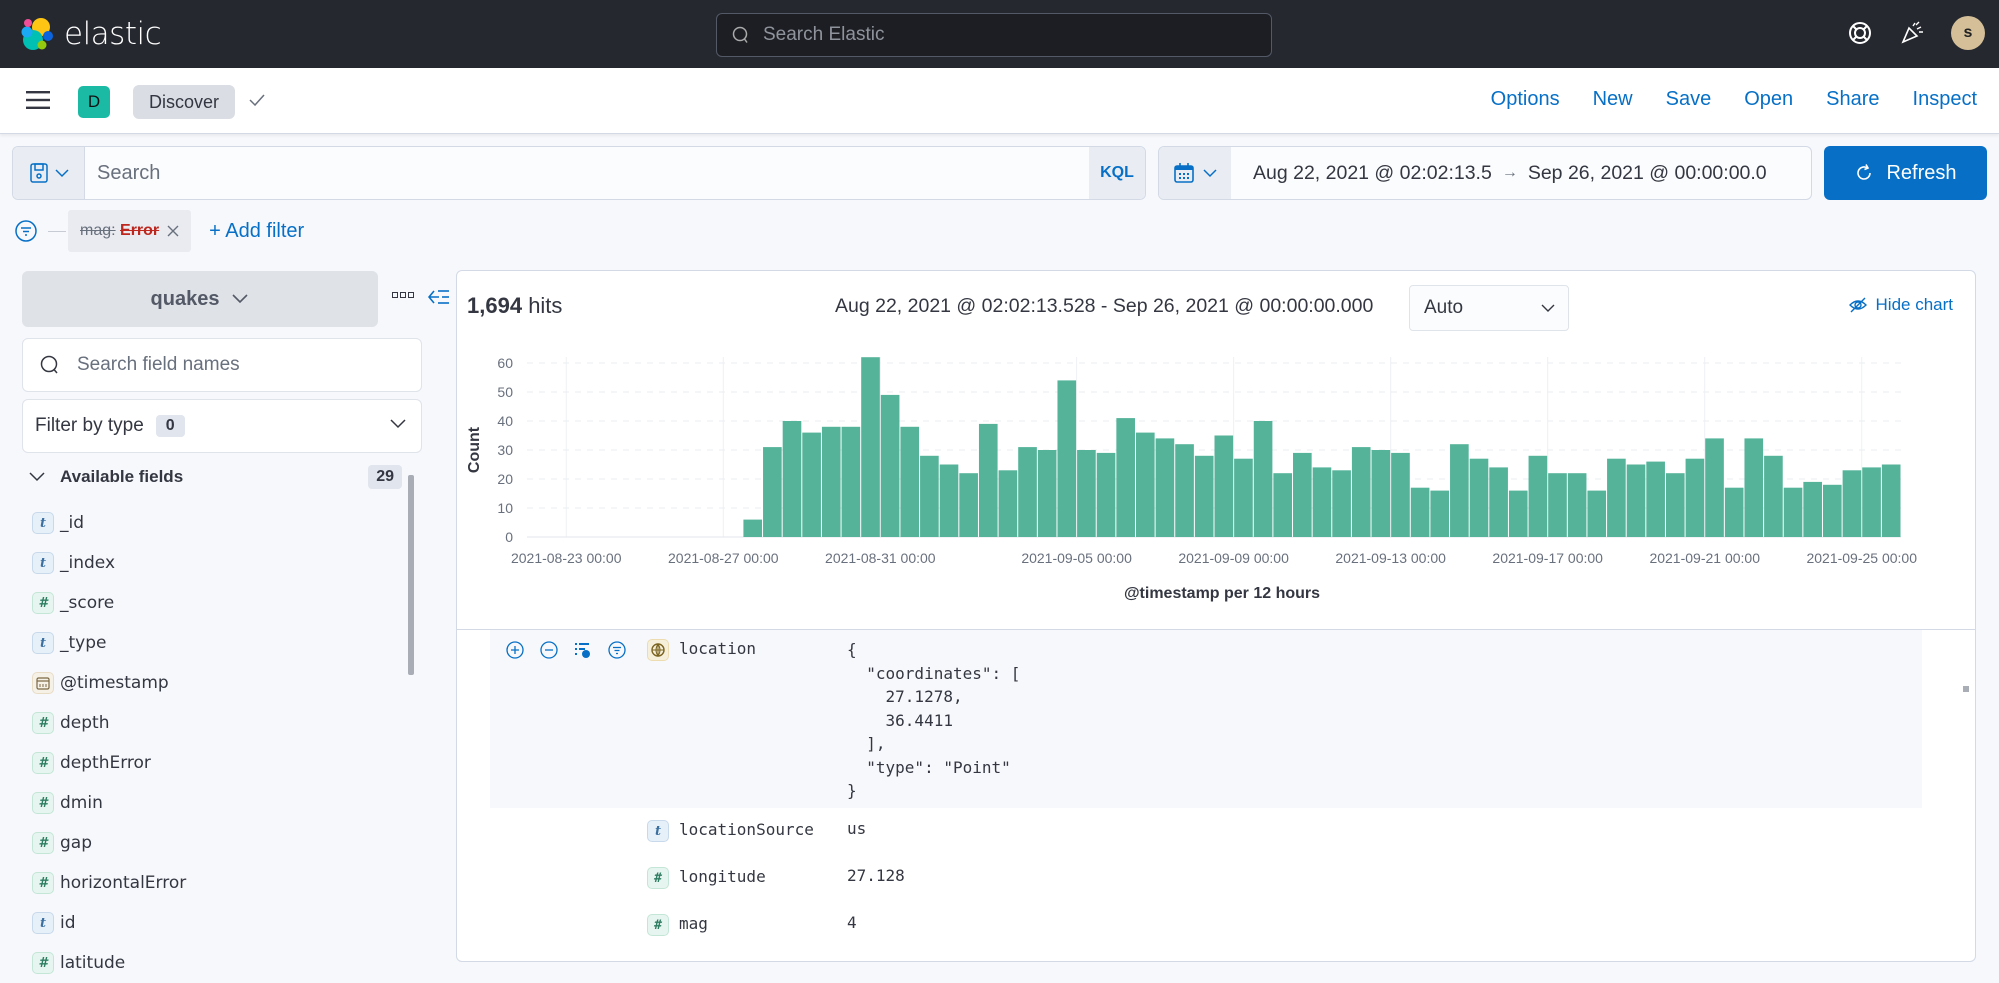 The height and width of the screenshot is (983, 1999). What do you see at coordinates (1489, 308) in the screenshot?
I see `interval-select: Auto` at bounding box center [1489, 308].